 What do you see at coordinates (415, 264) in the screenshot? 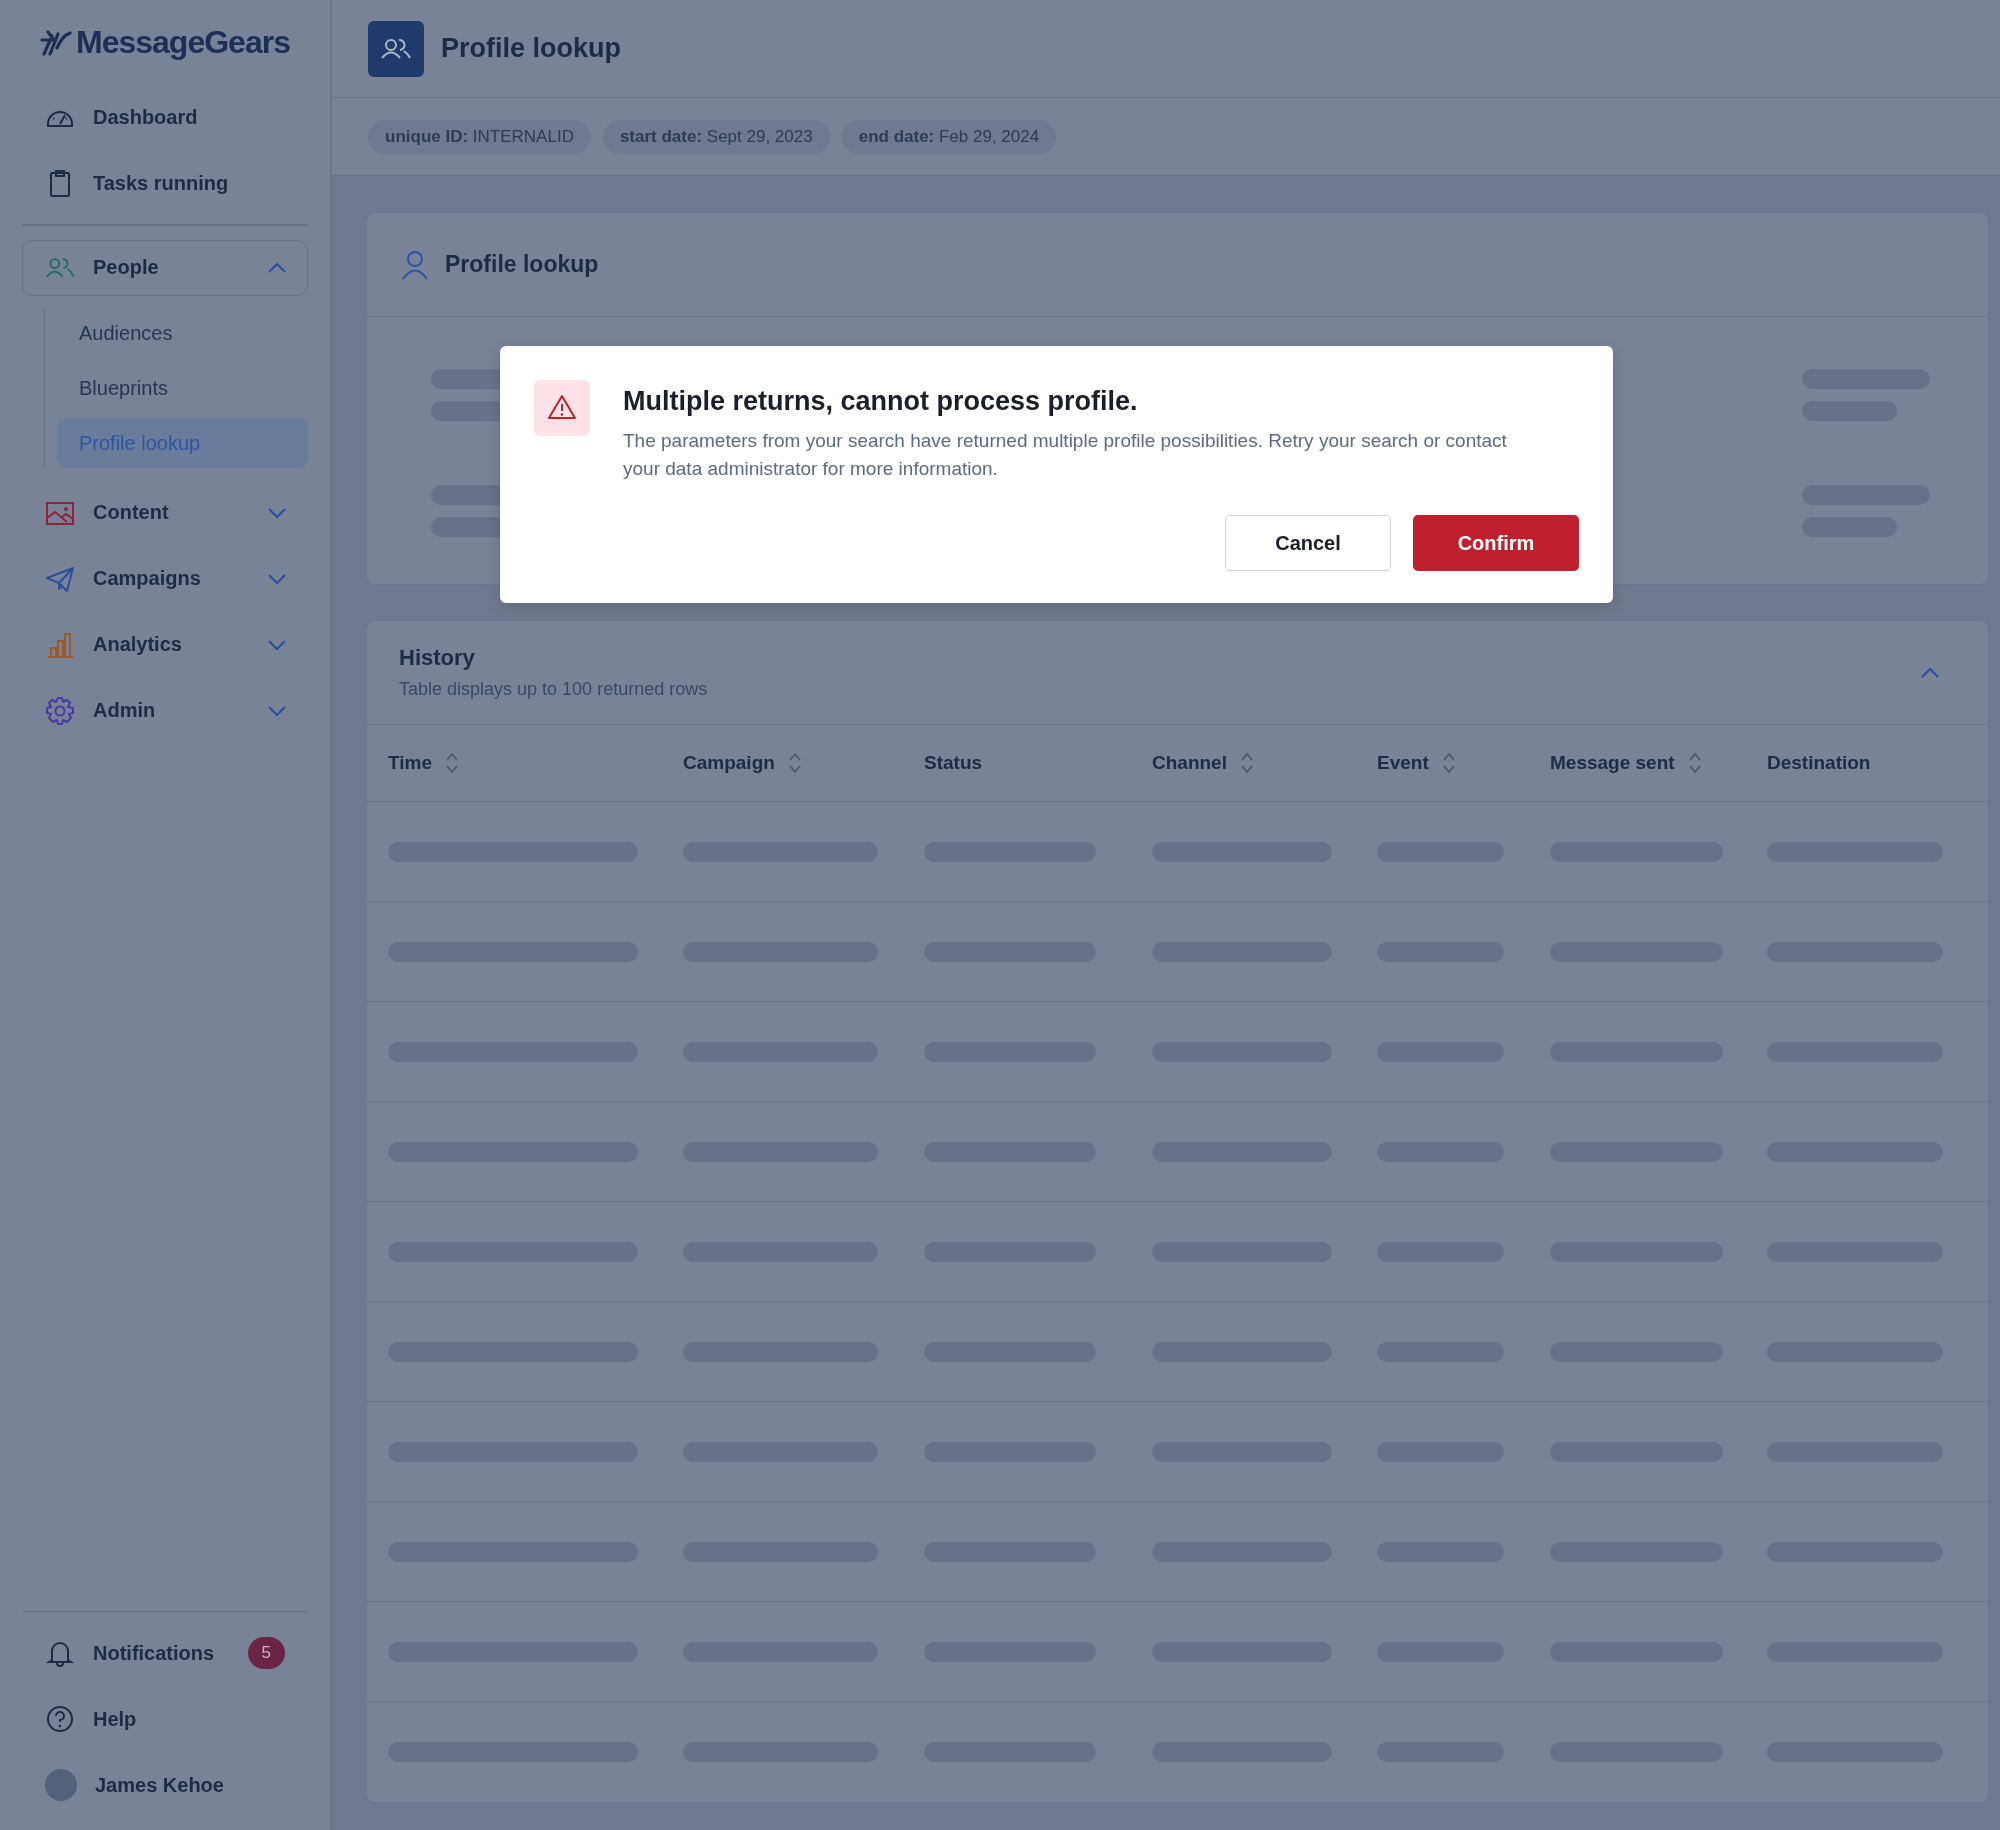
I see `person-icon` at bounding box center [415, 264].